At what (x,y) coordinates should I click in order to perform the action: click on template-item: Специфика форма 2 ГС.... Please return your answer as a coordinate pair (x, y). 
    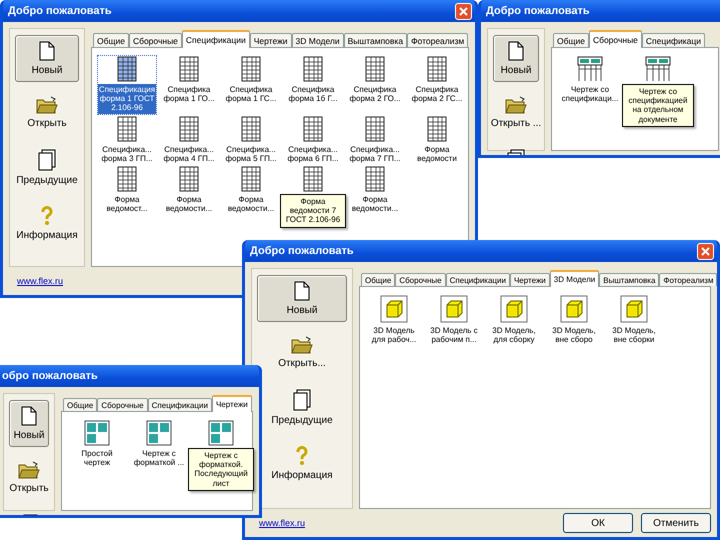
    Looking at the image, I should click on (437, 80).